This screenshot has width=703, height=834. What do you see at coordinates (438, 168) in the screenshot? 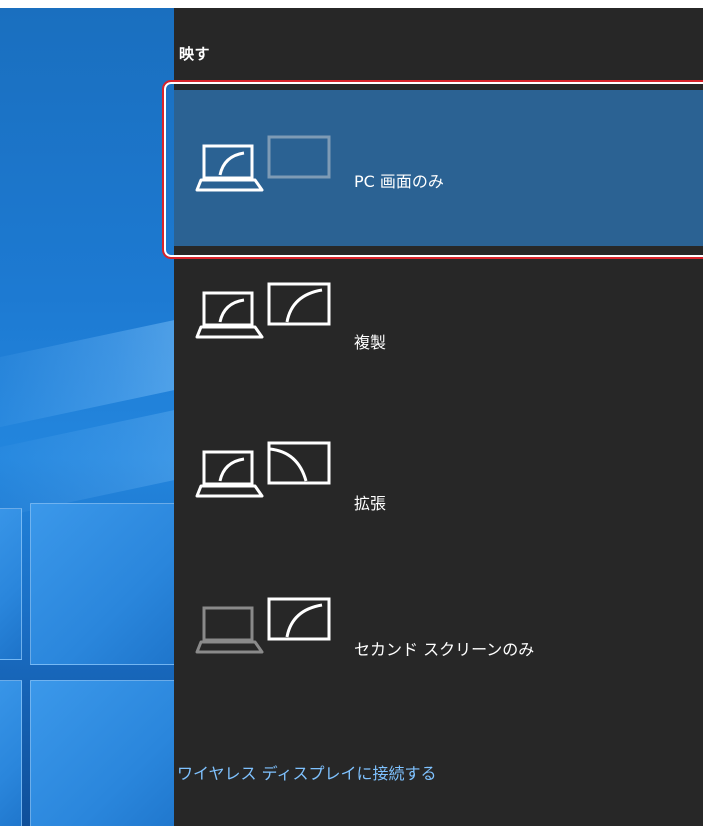
I see `option-pc-screen-only: PC 画面のみ` at bounding box center [438, 168].